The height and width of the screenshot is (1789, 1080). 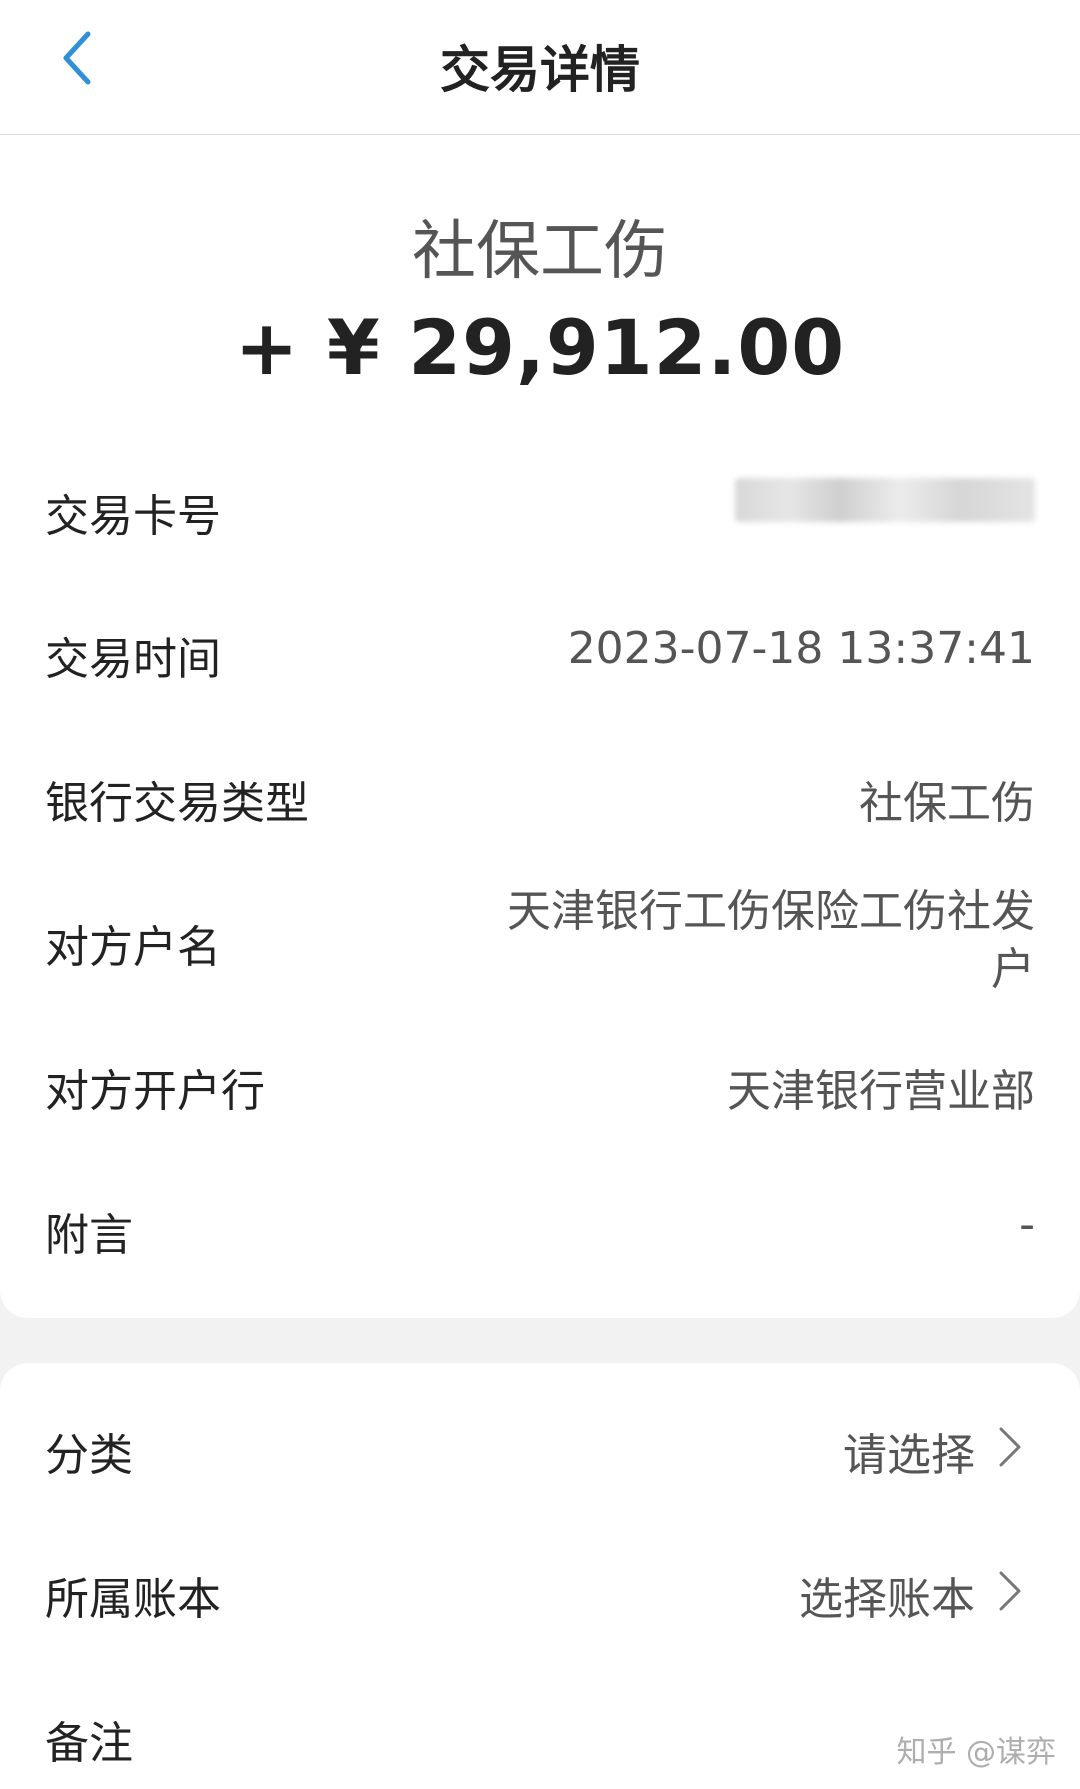 What do you see at coordinates (133, 659) in the screenshot?
I see `transaction-time-label: 交易时间` at bounding box center [133, 659].